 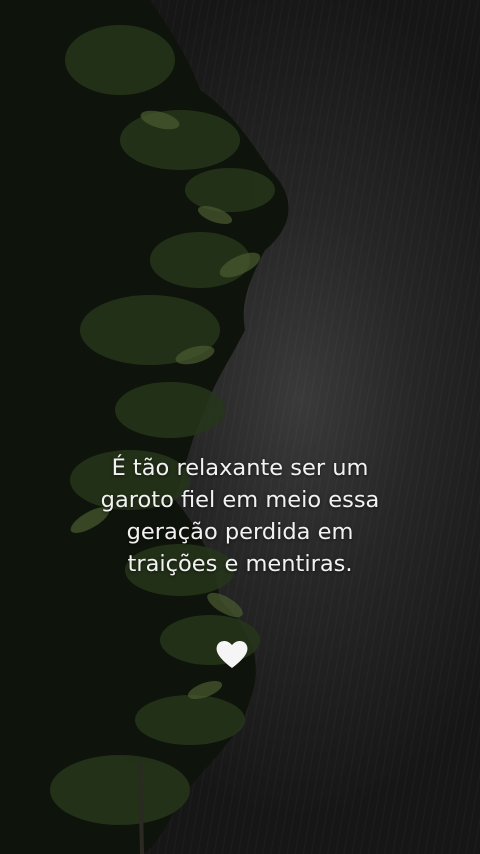 What do you see at coordinates (240, 500) in the screenshot?
I see `caption-line: garoto fiel em meio essa` at bounding box center [240, 500].